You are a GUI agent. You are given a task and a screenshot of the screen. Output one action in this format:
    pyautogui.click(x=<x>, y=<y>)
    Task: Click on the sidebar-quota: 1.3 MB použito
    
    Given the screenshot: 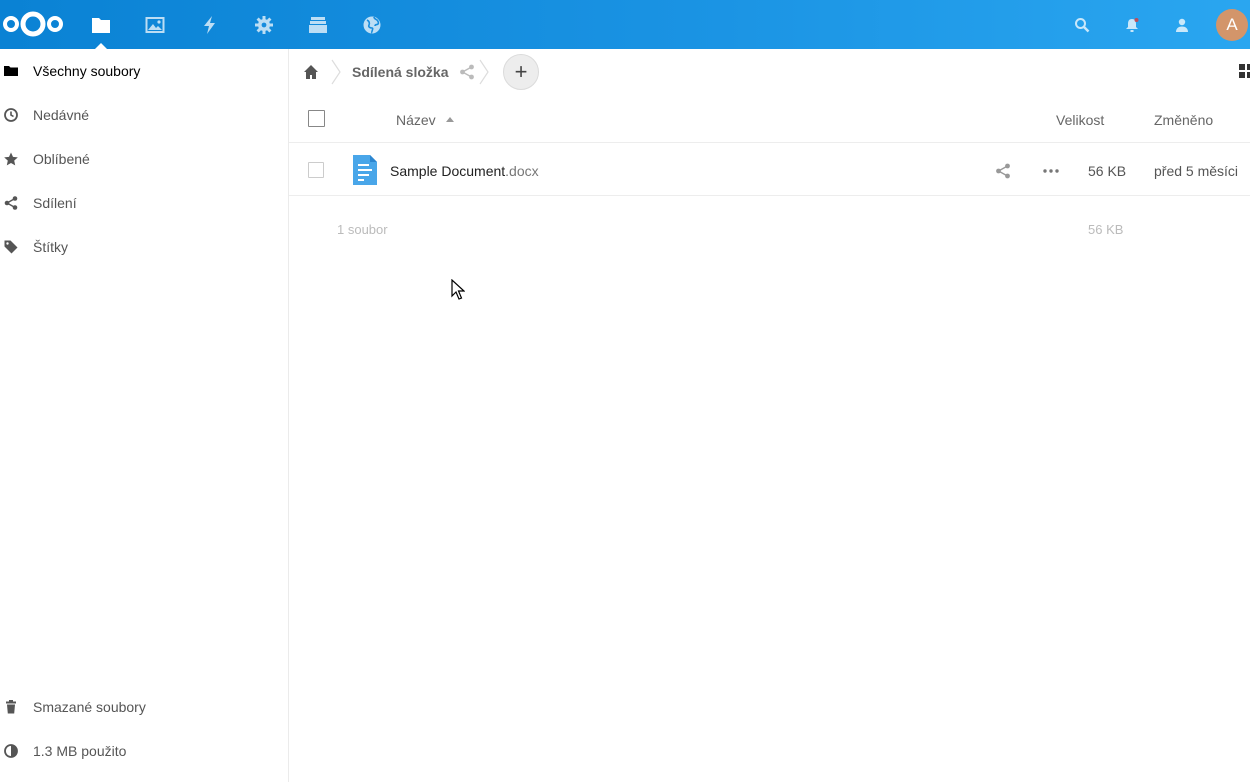 What is the action you would take?
    pyautogui.click(x=144, y=751)
    